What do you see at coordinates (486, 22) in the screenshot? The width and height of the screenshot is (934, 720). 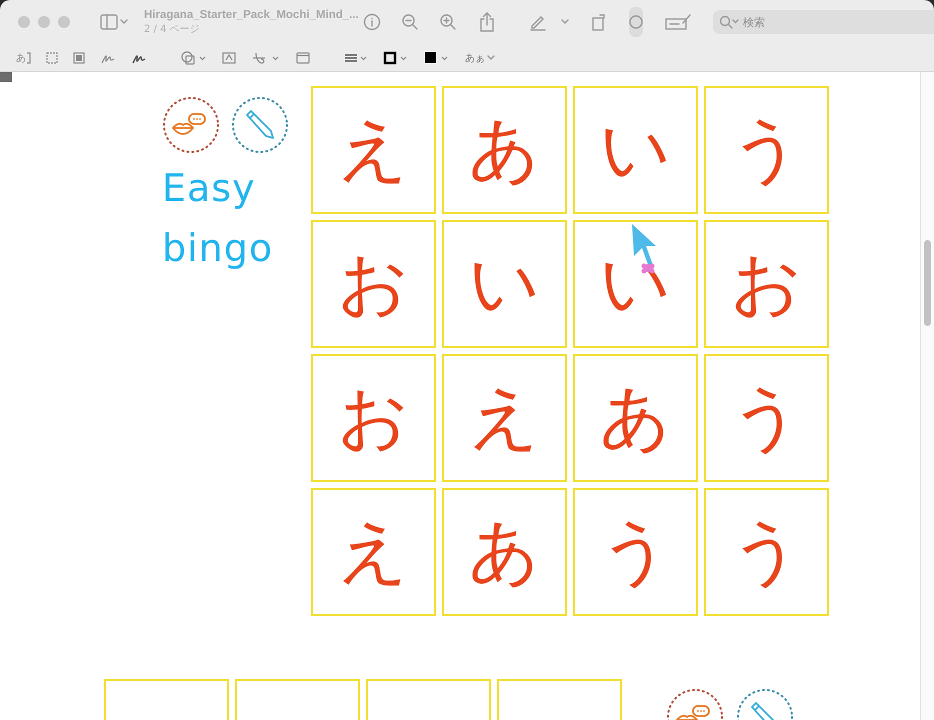 I see `share-icon` at bounding box center [486, 22].